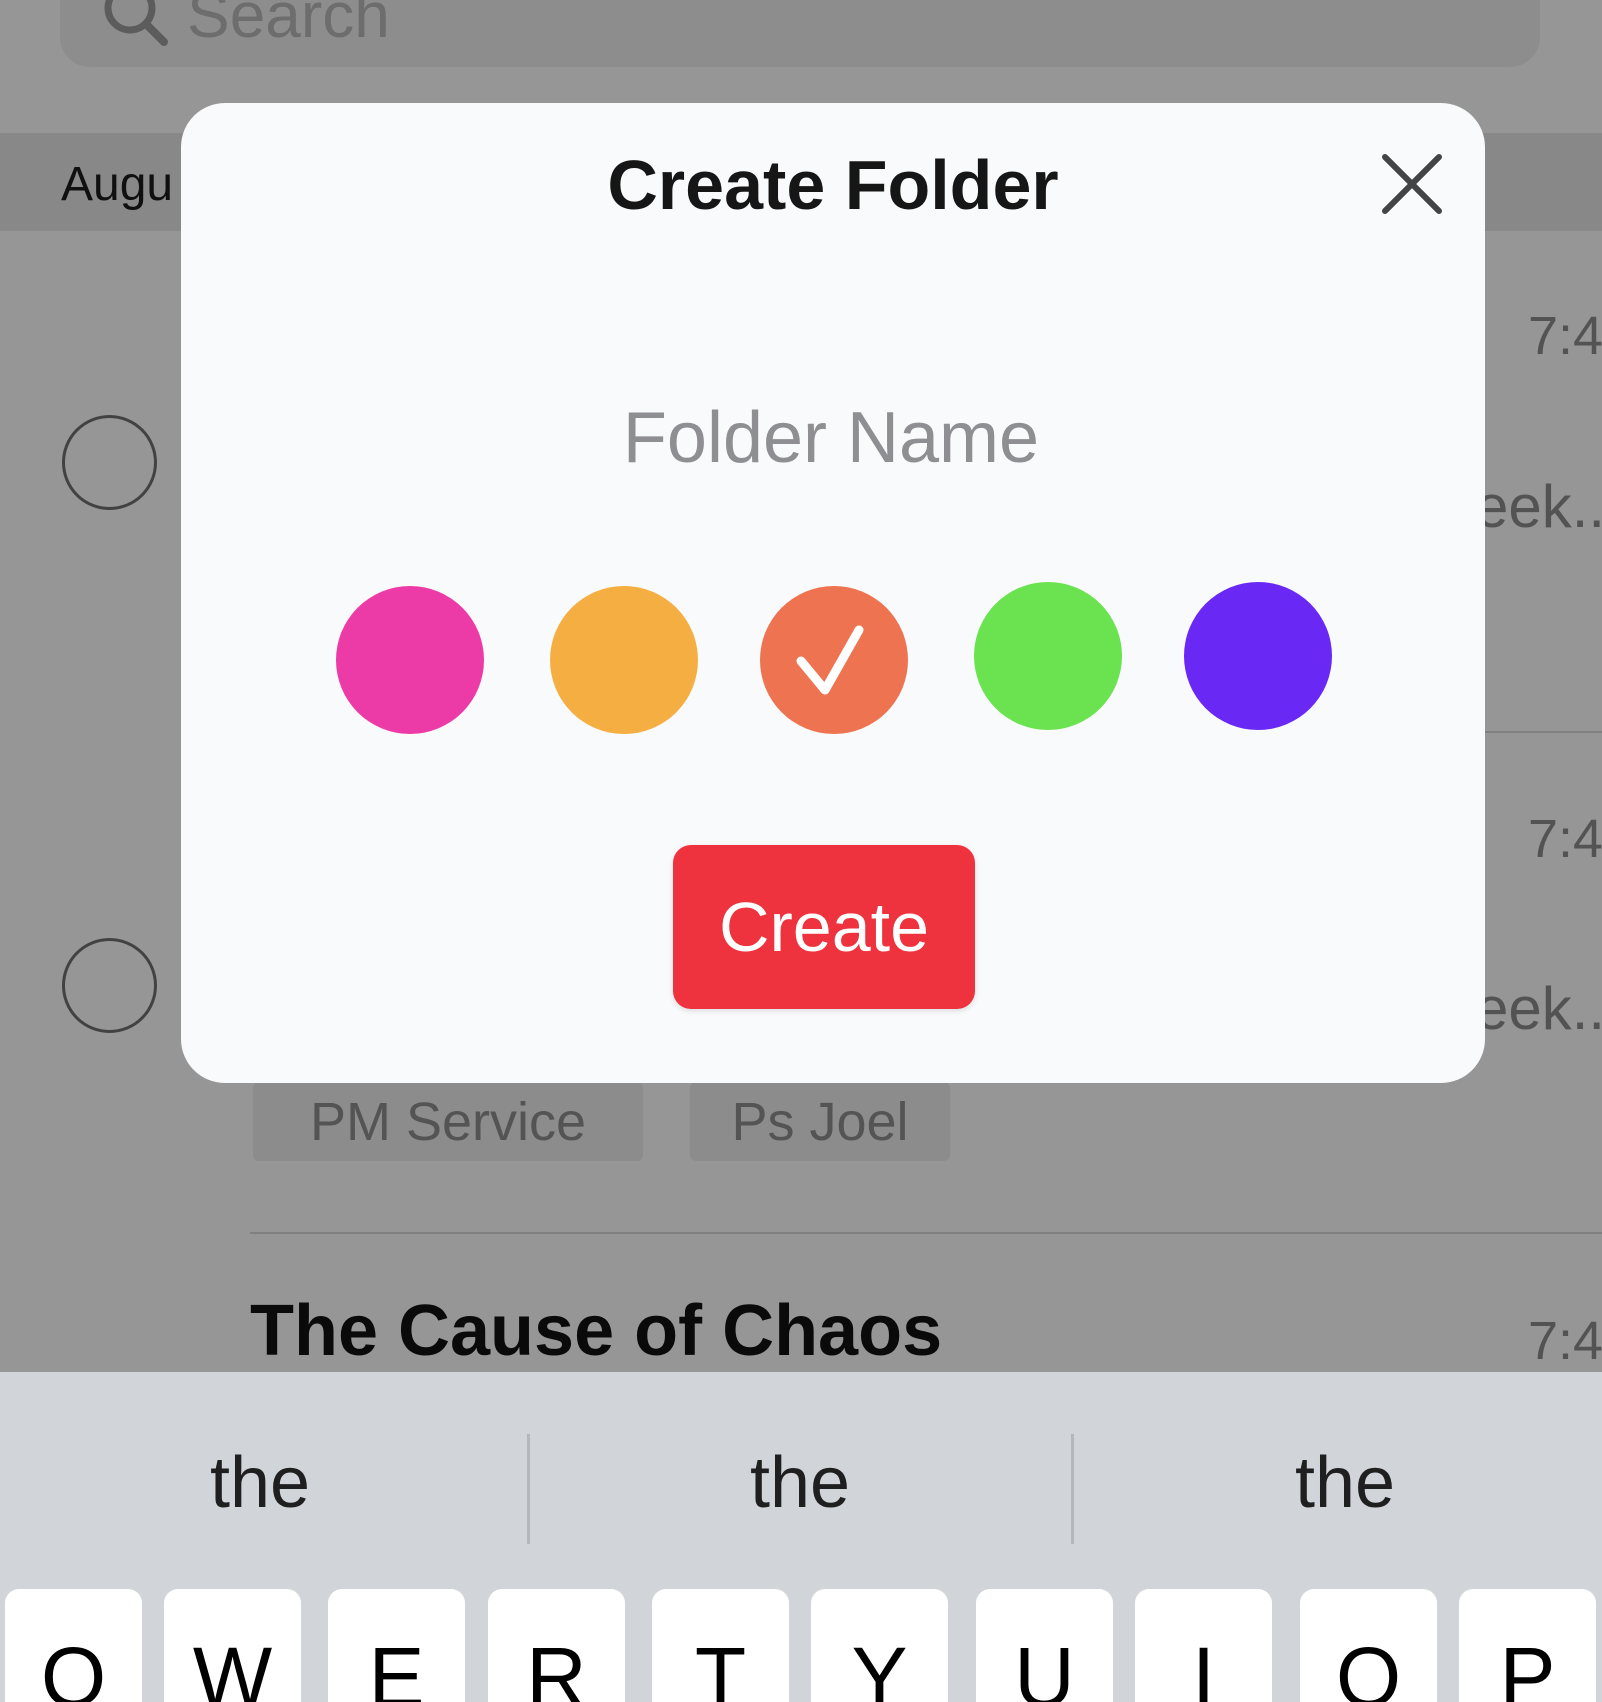 This screenshot has height=1702, width=1602. Describe the element at coordinates (824, 927) in the screenshot. I see `create-button: Create` at that location.